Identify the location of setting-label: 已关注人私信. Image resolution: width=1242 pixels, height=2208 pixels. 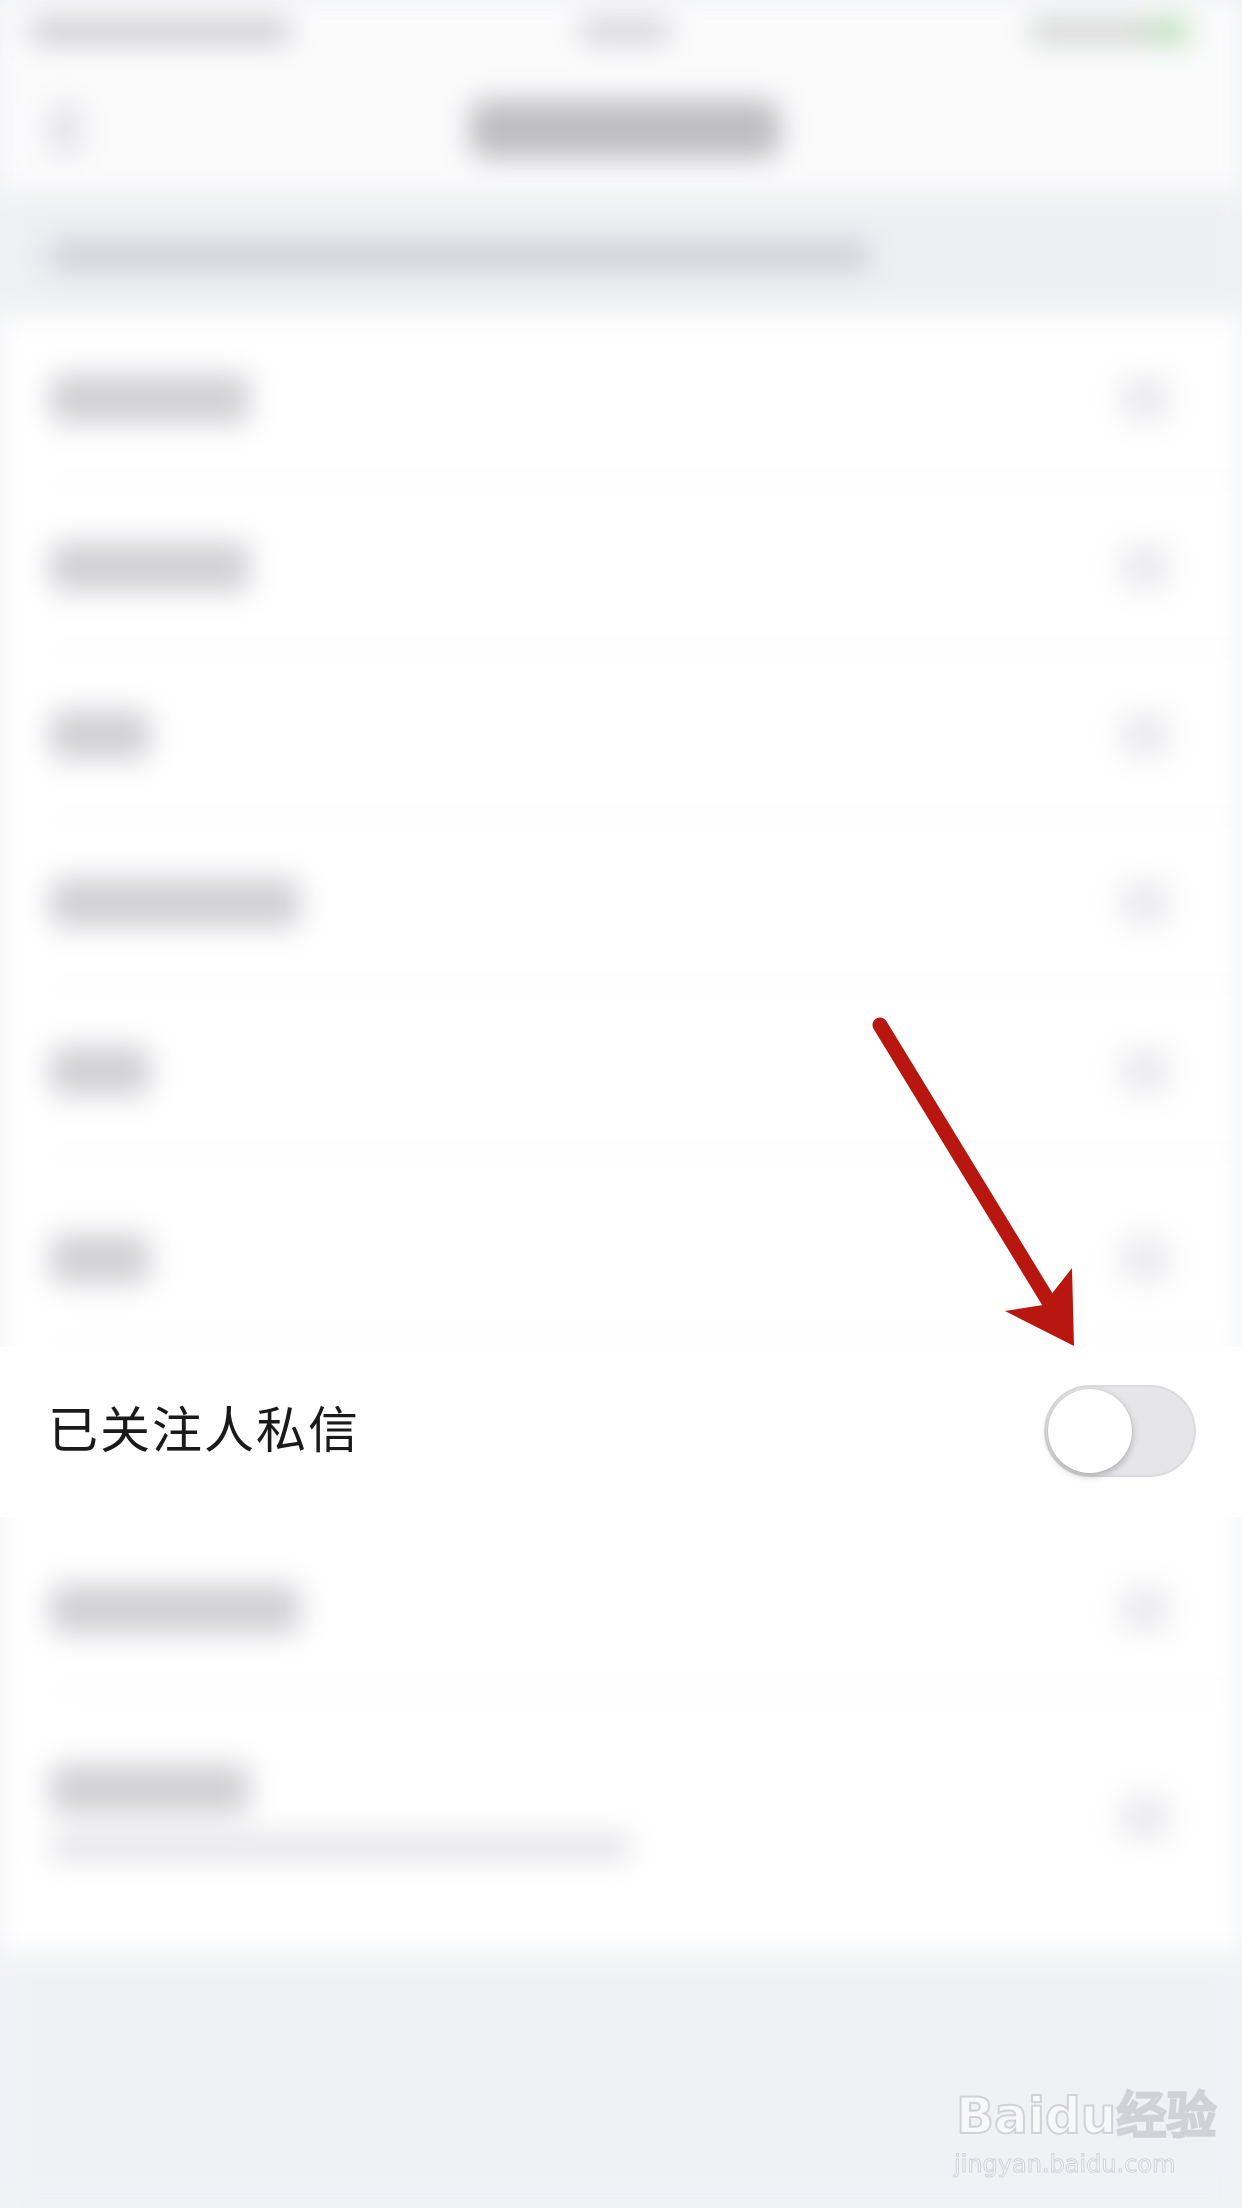
(204, 1431).